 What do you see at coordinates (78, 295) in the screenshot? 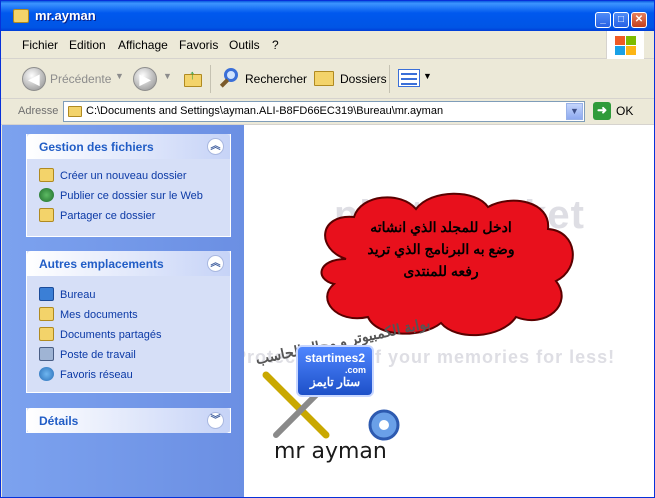
I see `place-label: Bureau` at bounding box center [78, 295].